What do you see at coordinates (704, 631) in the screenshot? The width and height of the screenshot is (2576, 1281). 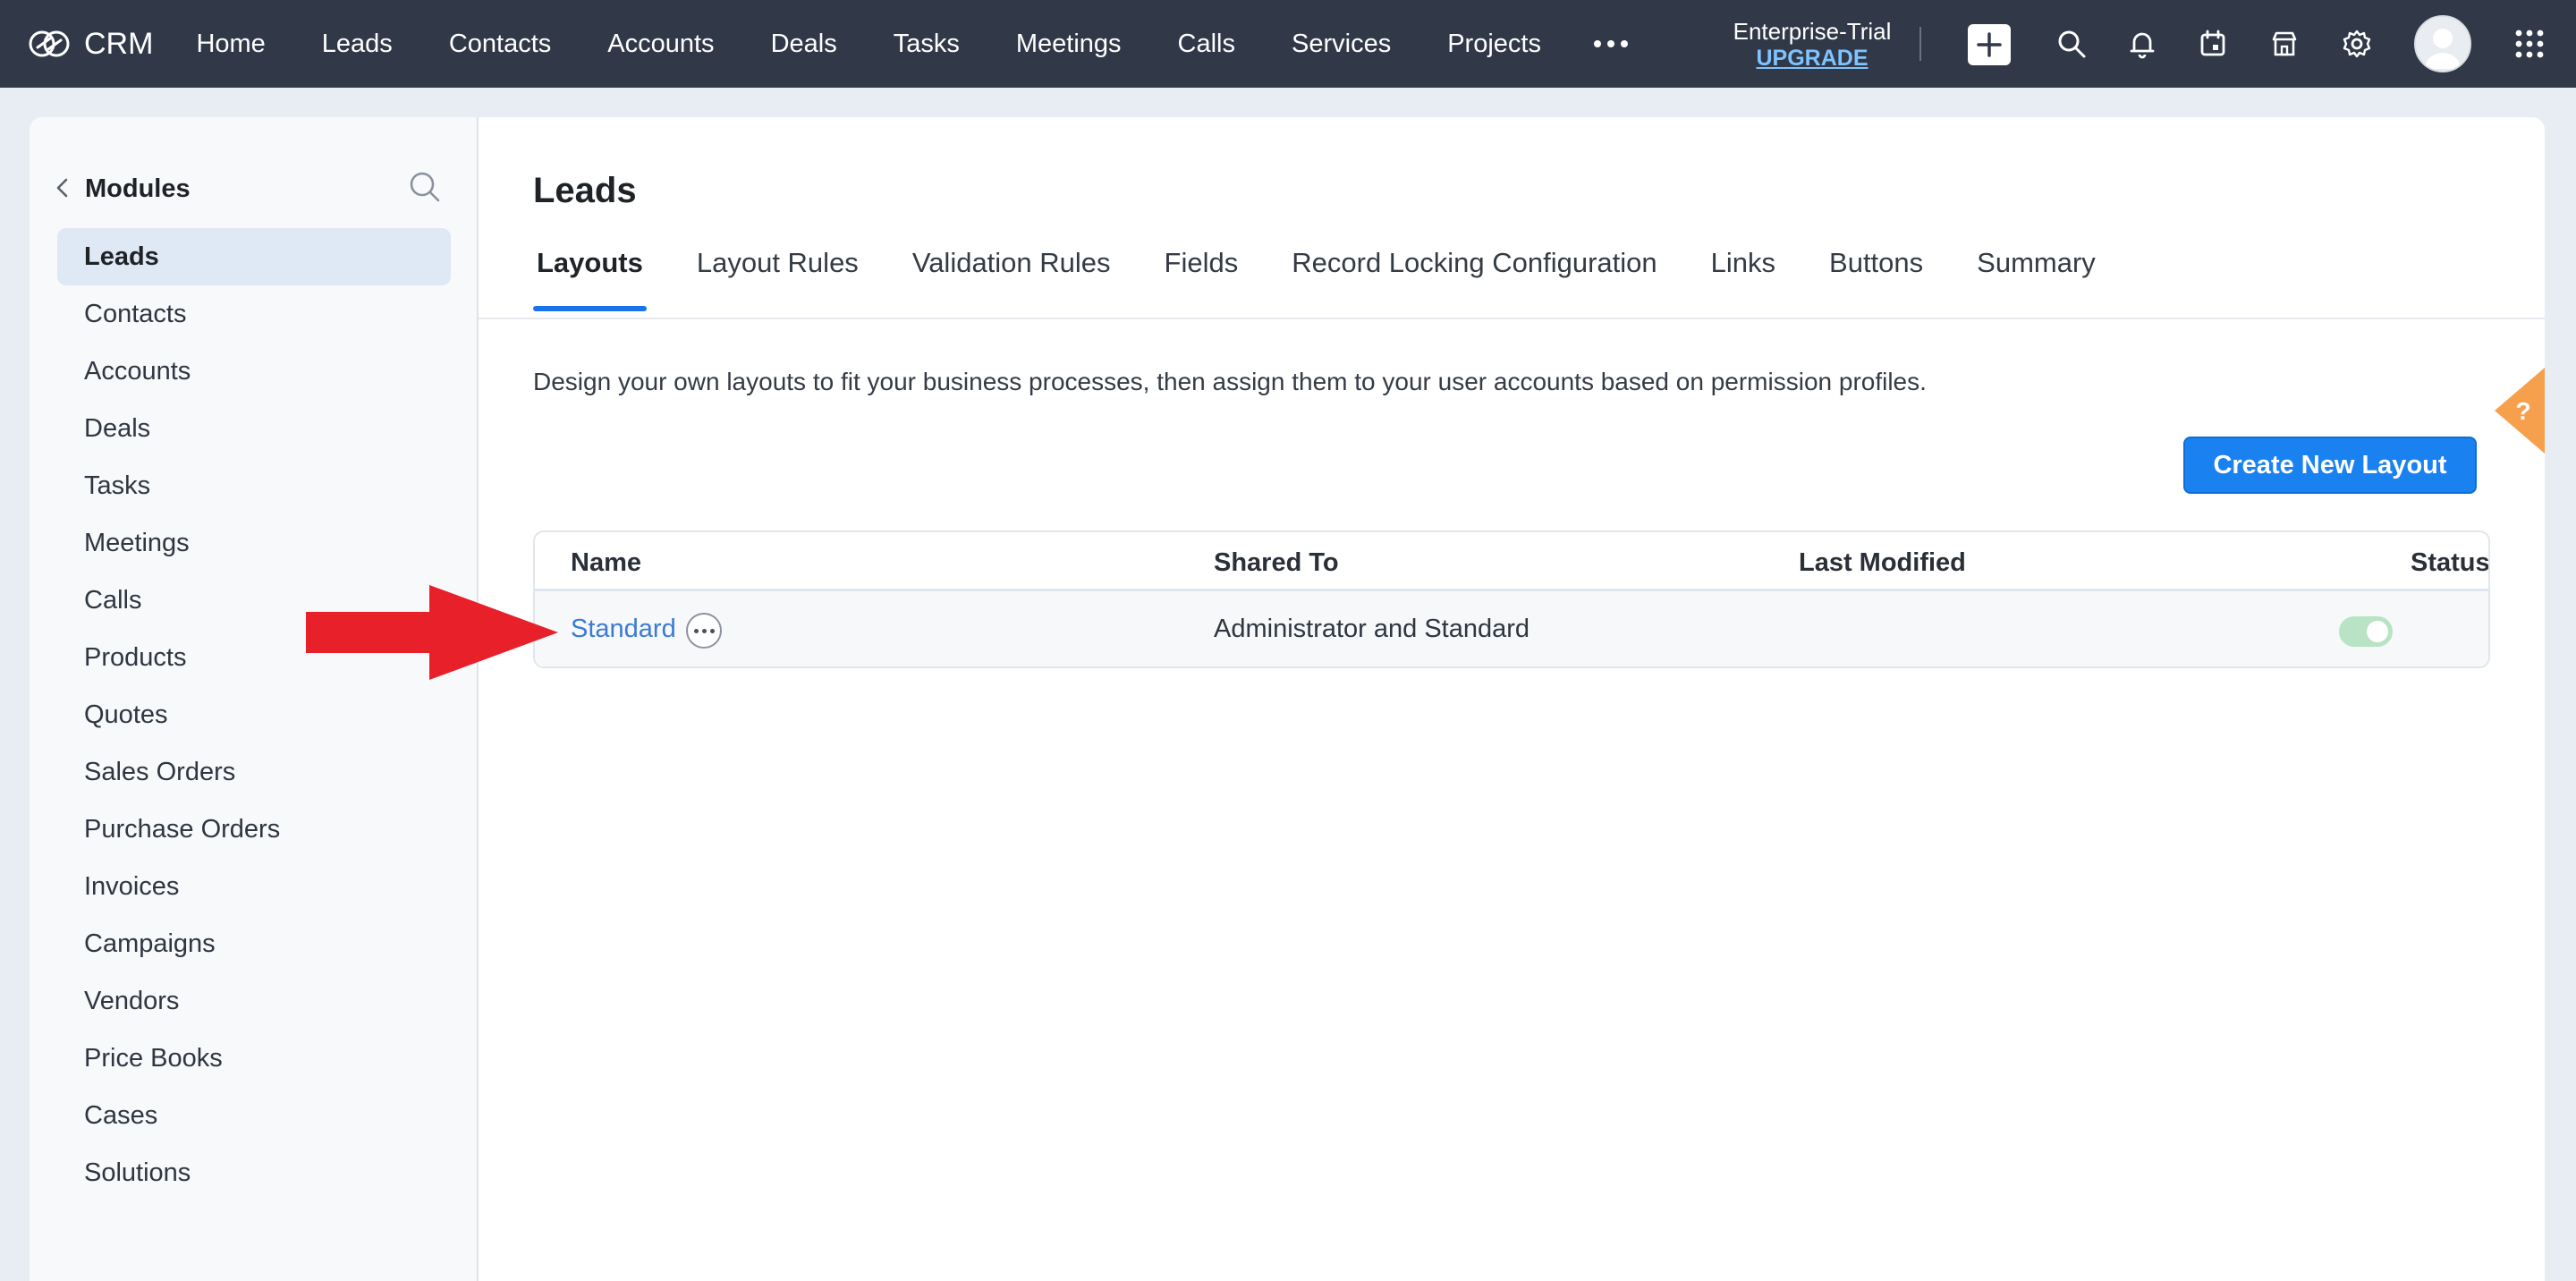 I see `row-more-options-icon` at bounding box center [704, 631].